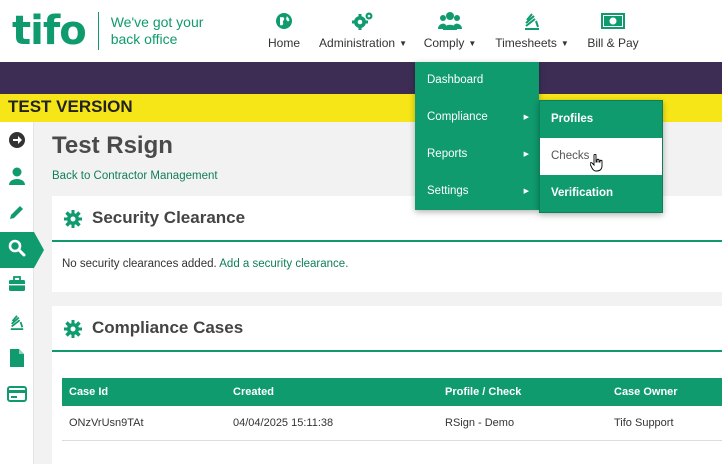  Describe the element at coordinates (457, 117) in the screenshot. I see `menu-item-label: Compliance` at that location.